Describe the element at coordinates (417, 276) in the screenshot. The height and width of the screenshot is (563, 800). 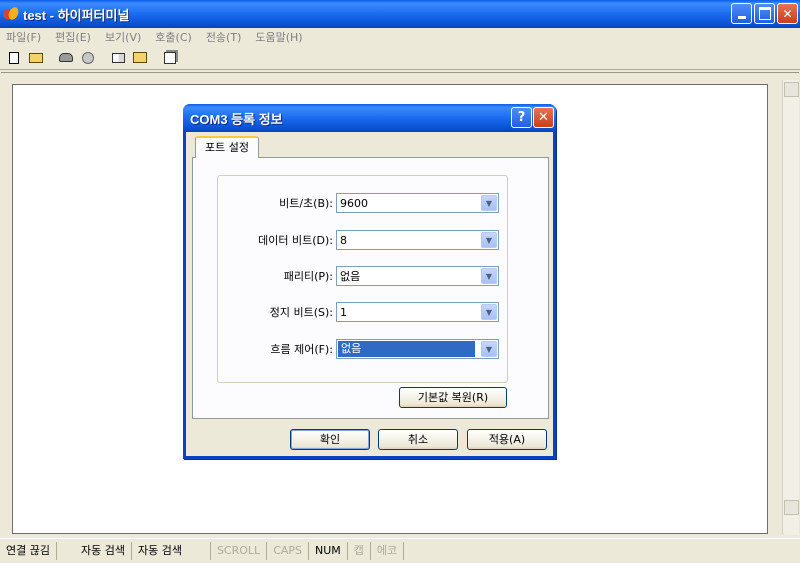
I see `parity-select: 없음 ▼` at that location.